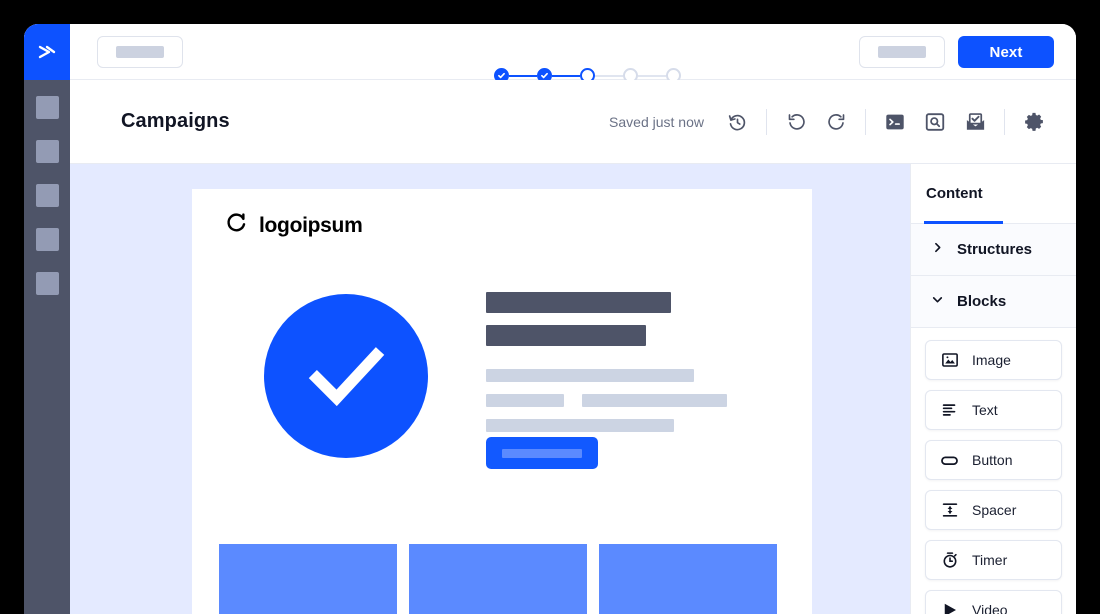 Image resolution: width=1100 pixels, height=614 pixels. Describe the element at coordinates (836, 122) in the screenshot. I see `redo-icon` at that location.